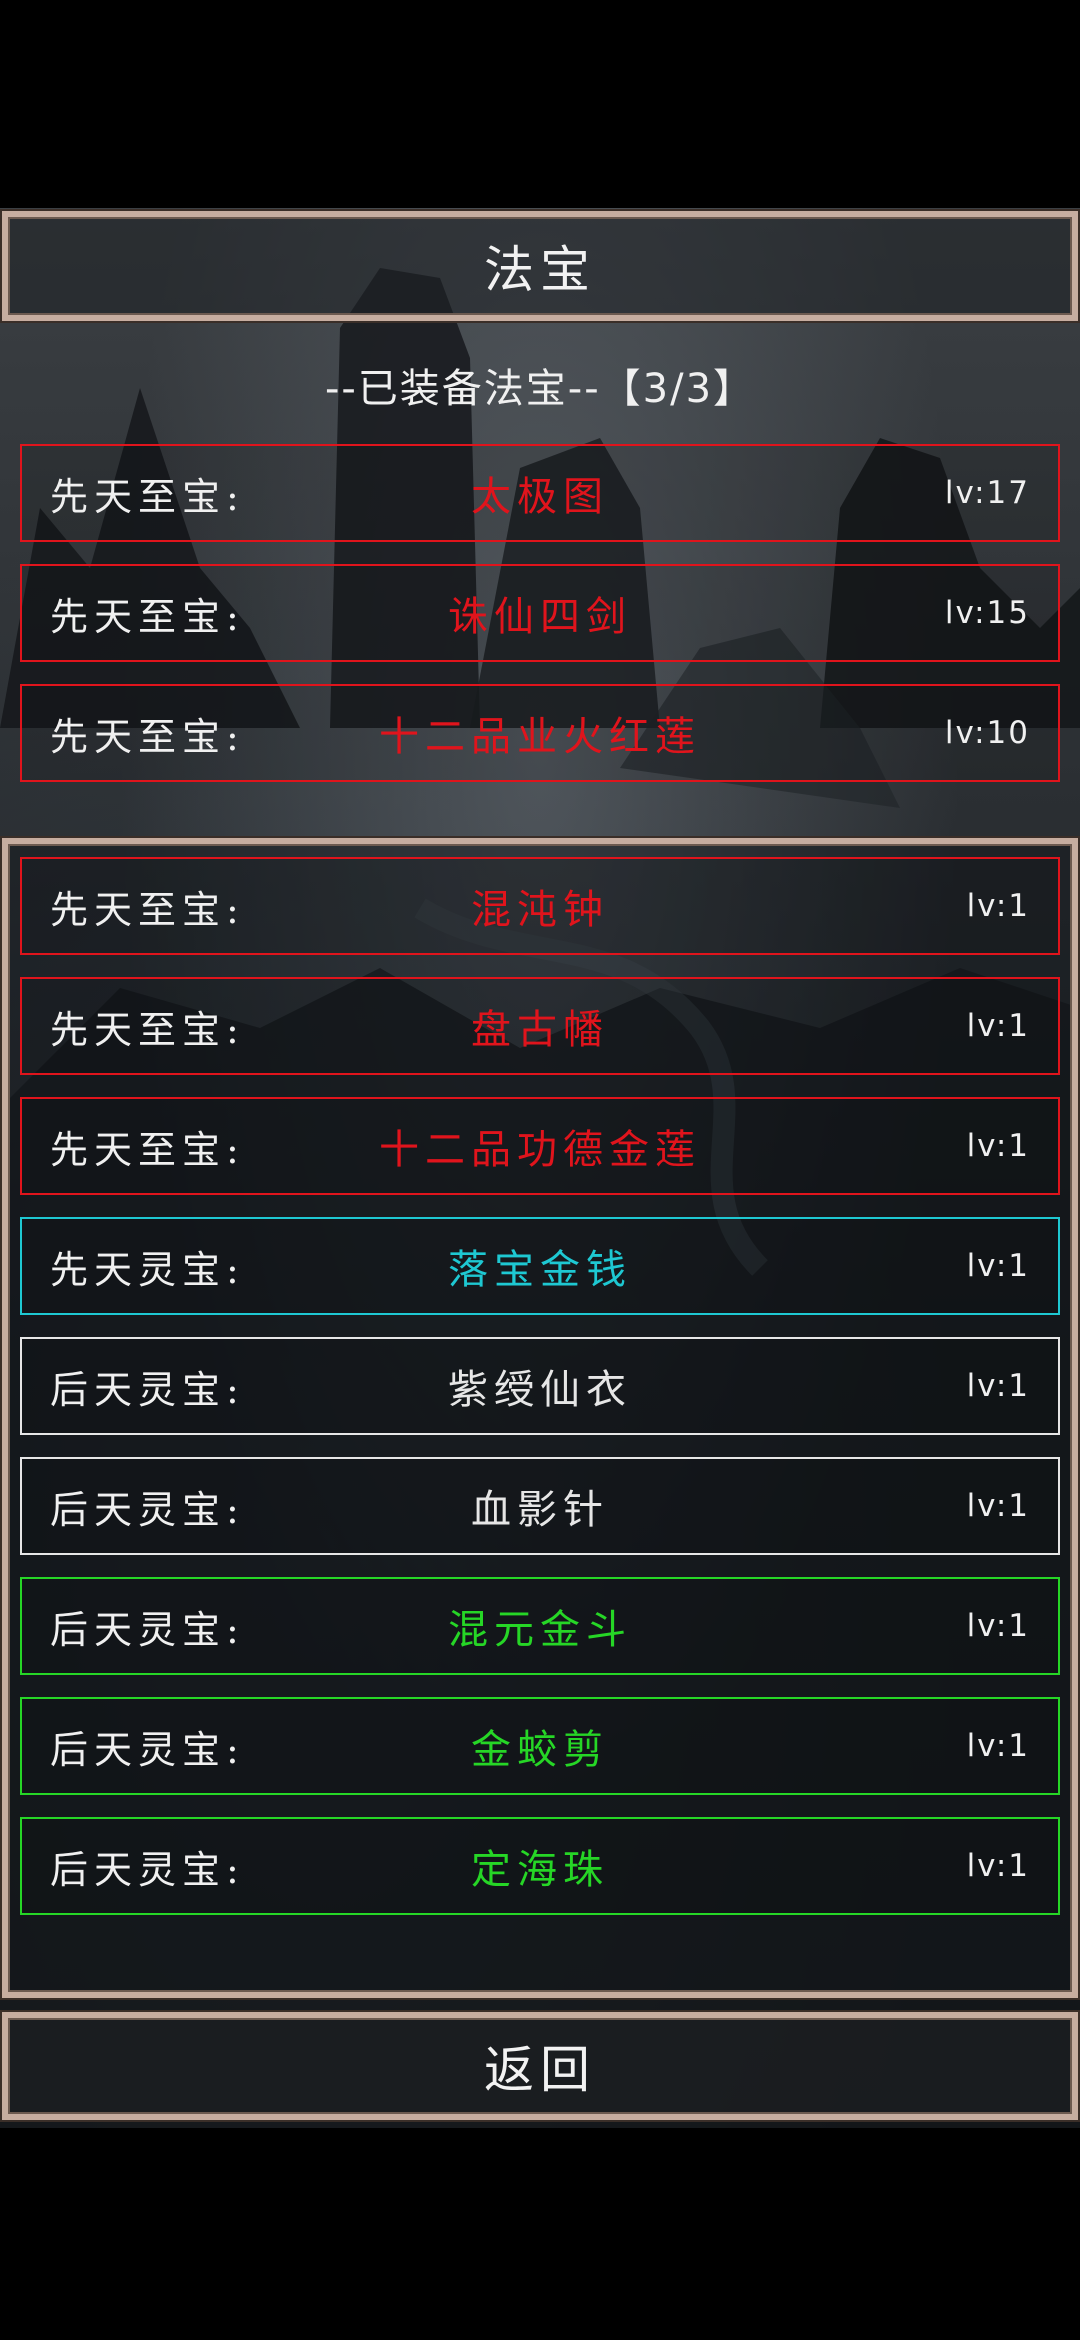 The height and width of the screenshot is (2340, 1080). I want to click on back-button: 返回, so click(540, 2066).